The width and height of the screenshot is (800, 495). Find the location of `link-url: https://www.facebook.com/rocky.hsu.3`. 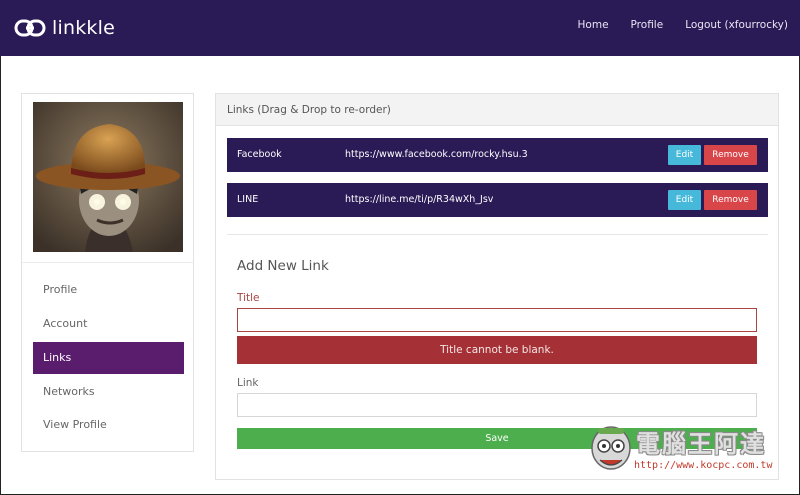

link-url: https://www.facebook.com/rocky.hsu.3 is located at coordinates (436, 154).